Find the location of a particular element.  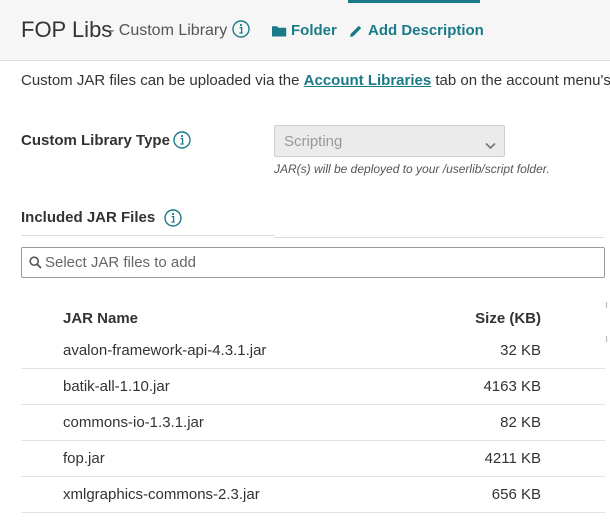

chevron-down-icon is located at coordinates (490, 146).